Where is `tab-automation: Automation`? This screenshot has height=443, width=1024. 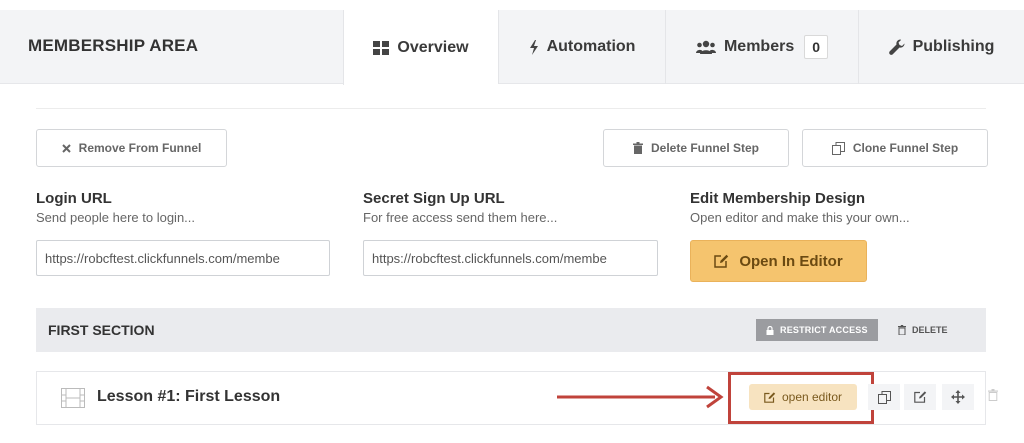 tab-automation: Automation is located at coordinates (581, 47).